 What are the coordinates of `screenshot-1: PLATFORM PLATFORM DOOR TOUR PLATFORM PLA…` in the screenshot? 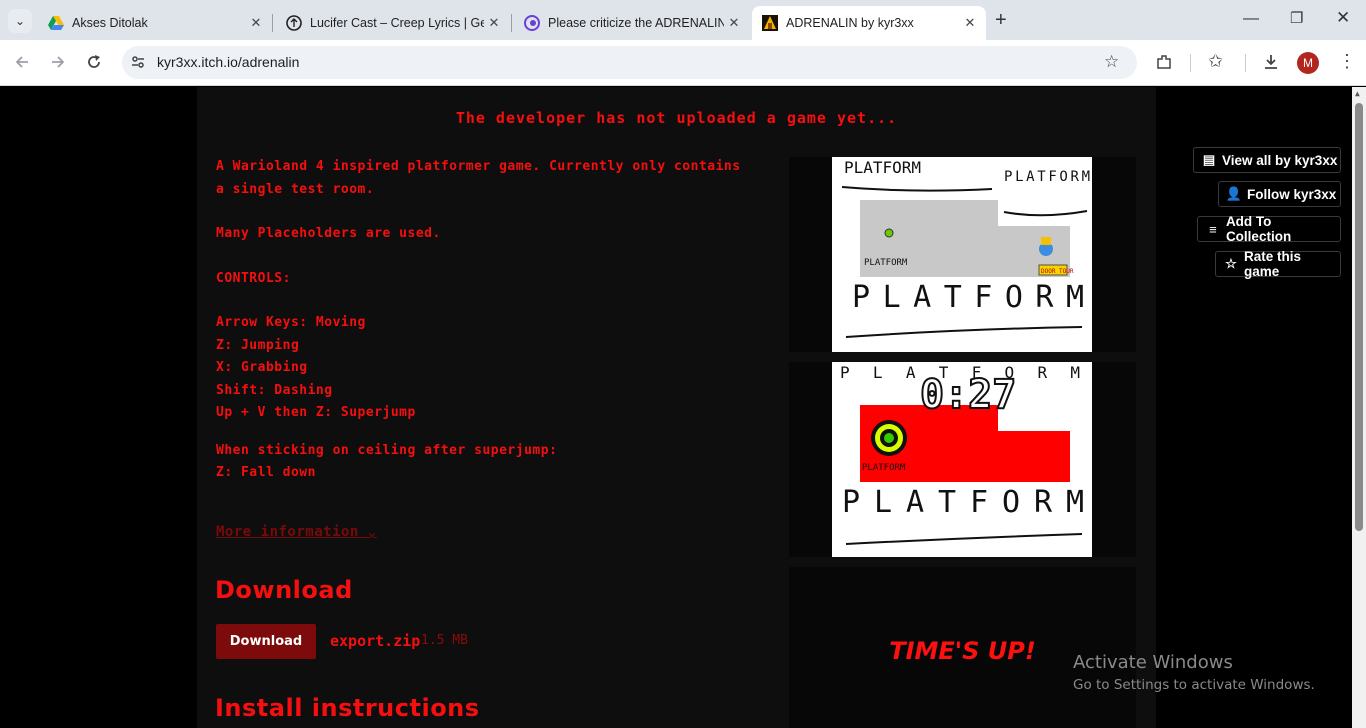 It's located at (962, 254).